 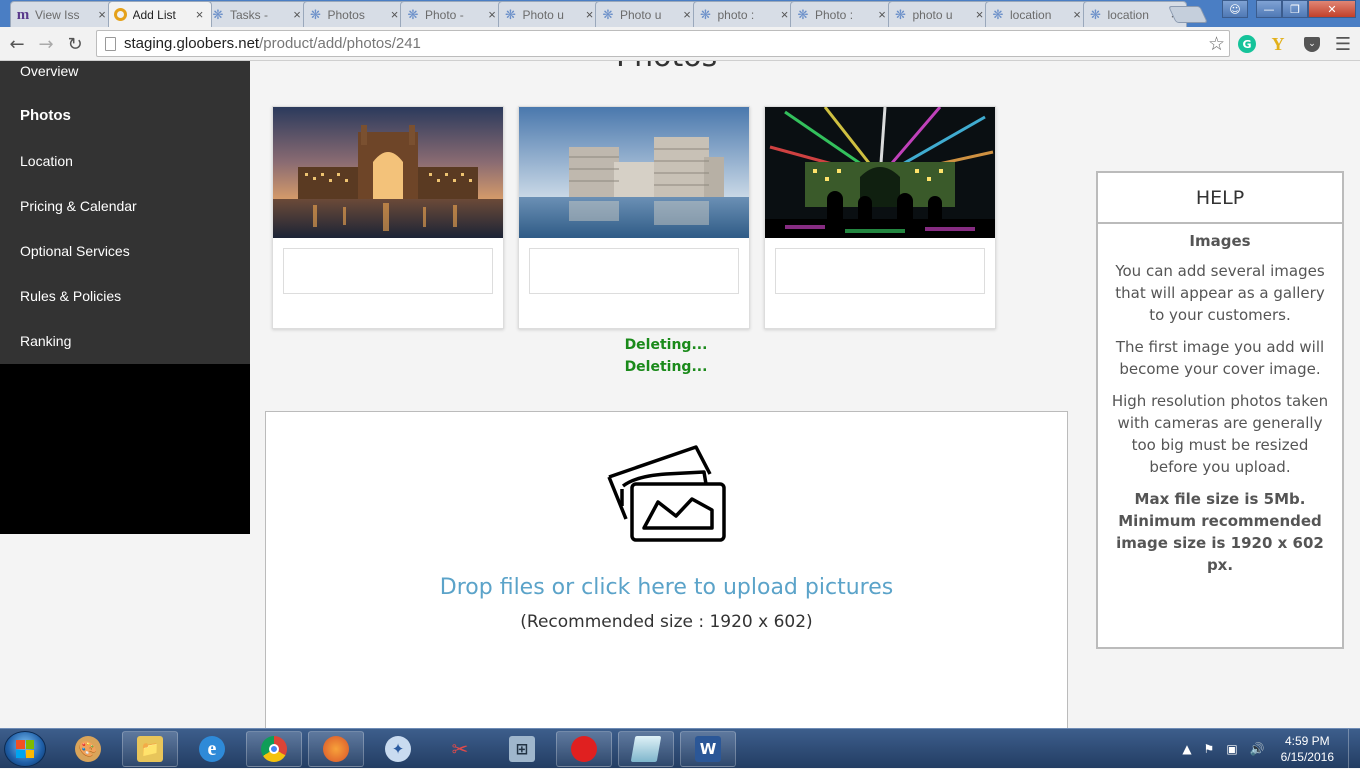 I want to click on sidebar-item-ranking: Ranking, so click(x=45, y=341).